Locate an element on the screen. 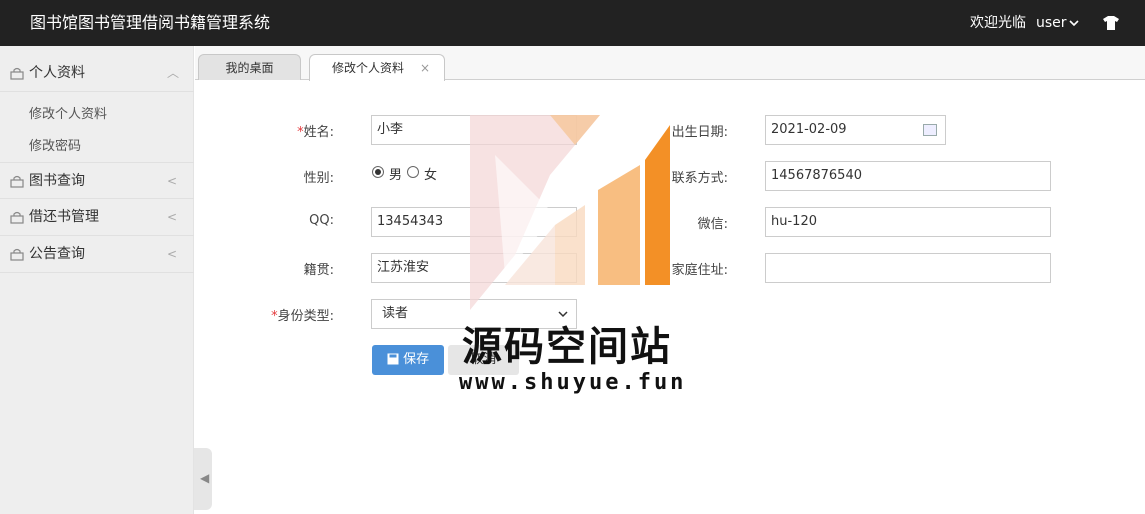  wechat-label: 微信: is located at coordinates (712, 224).